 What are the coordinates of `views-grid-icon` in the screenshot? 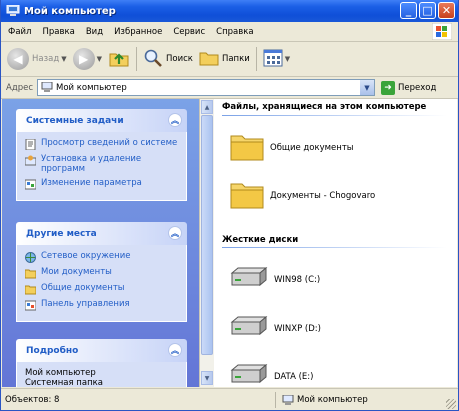 It's located at (273, 59).